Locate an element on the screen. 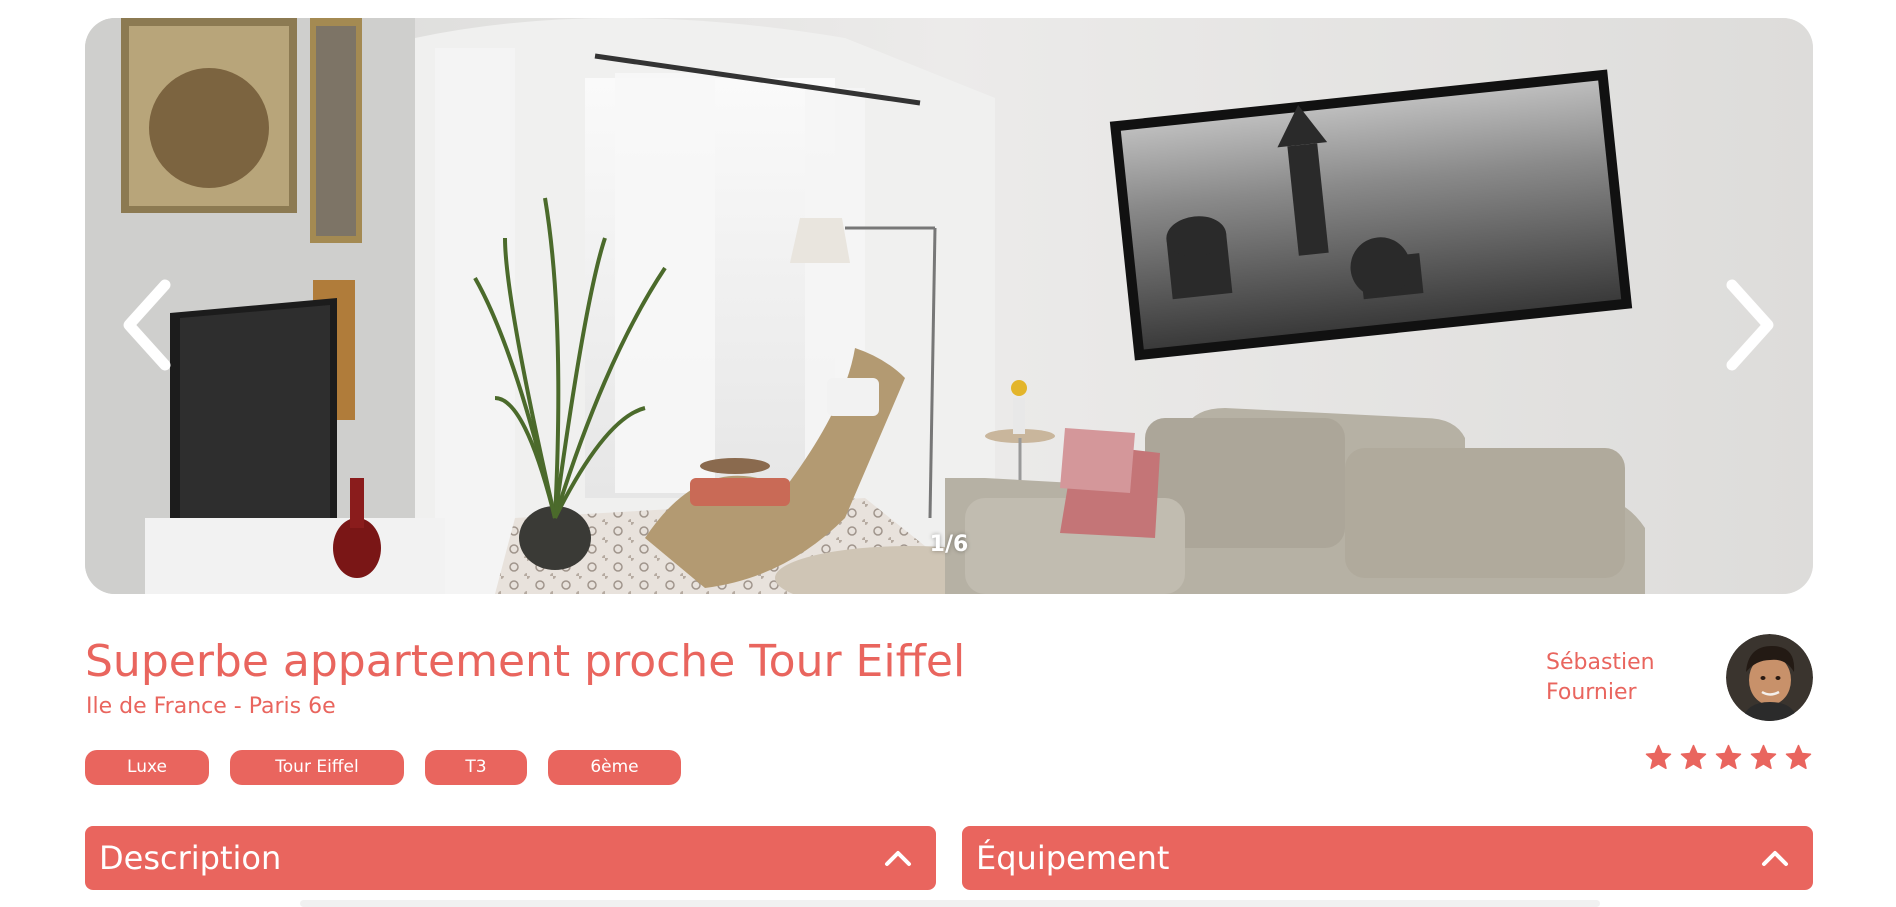  previous-photo-button is located at coordinates (147, 325).